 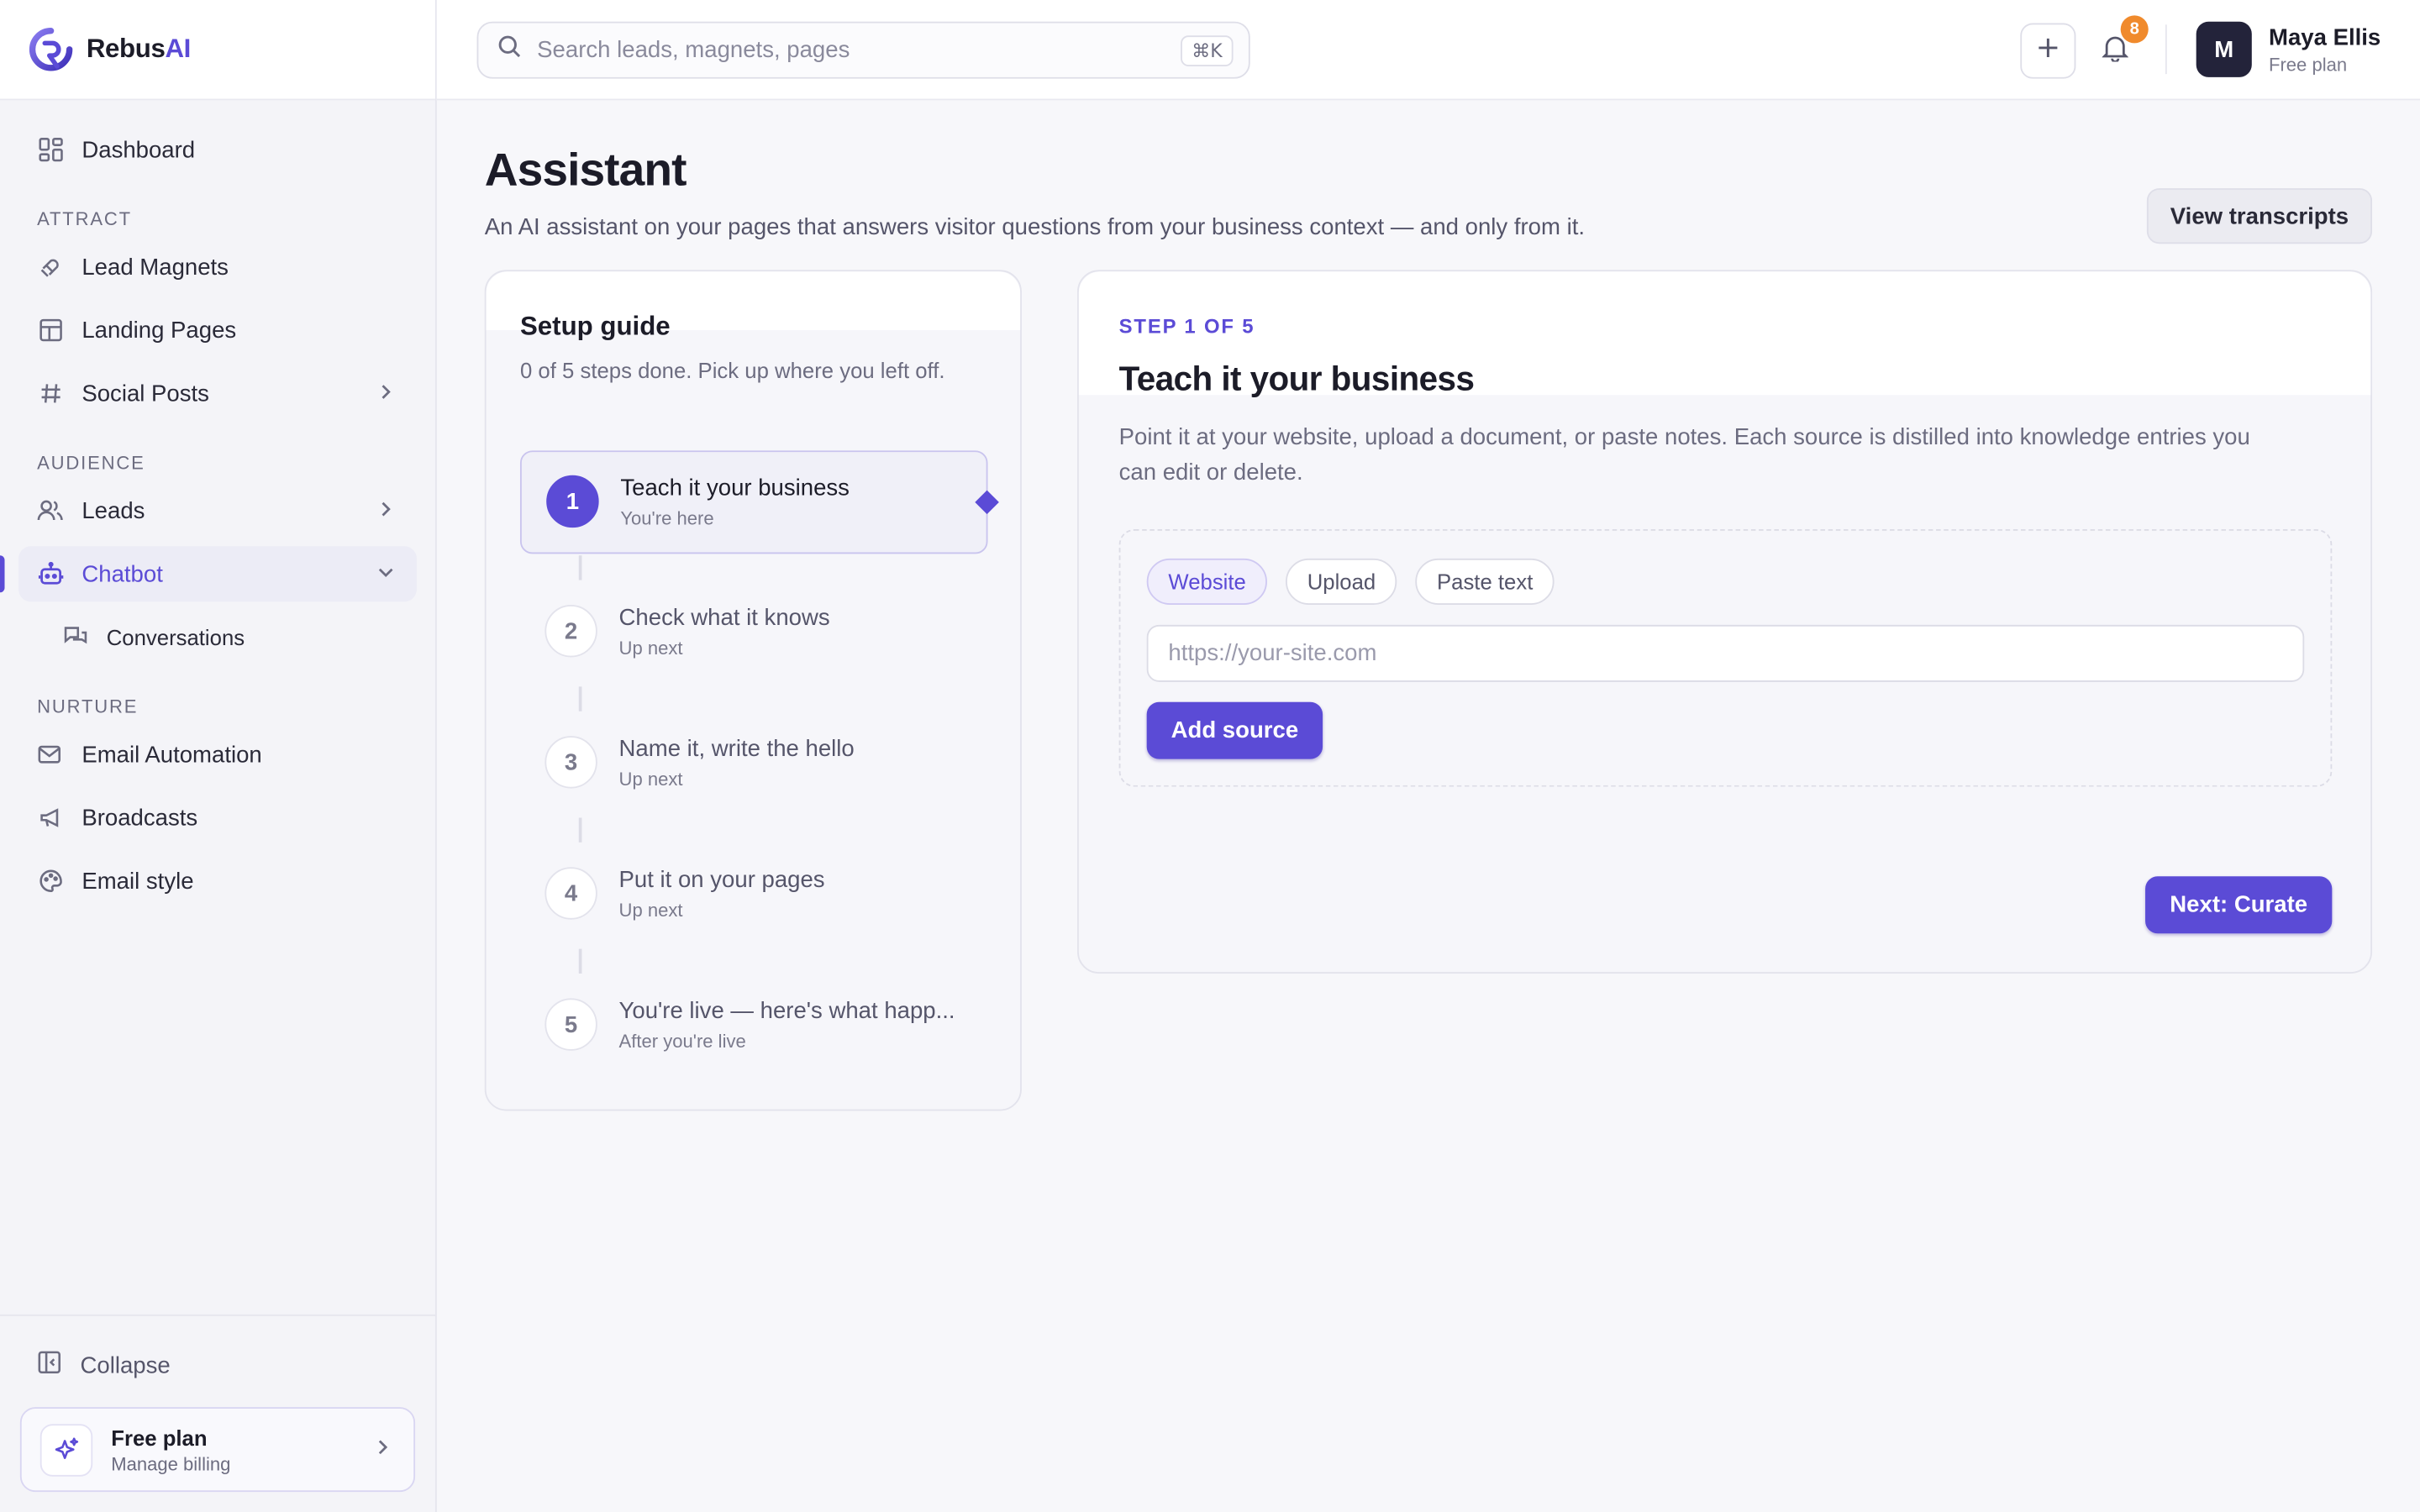 What do you see at coordinates (139, 149) in the screenshot?
I see `sidebar-item-label: Dashboard` at bounding box center [139, 149].